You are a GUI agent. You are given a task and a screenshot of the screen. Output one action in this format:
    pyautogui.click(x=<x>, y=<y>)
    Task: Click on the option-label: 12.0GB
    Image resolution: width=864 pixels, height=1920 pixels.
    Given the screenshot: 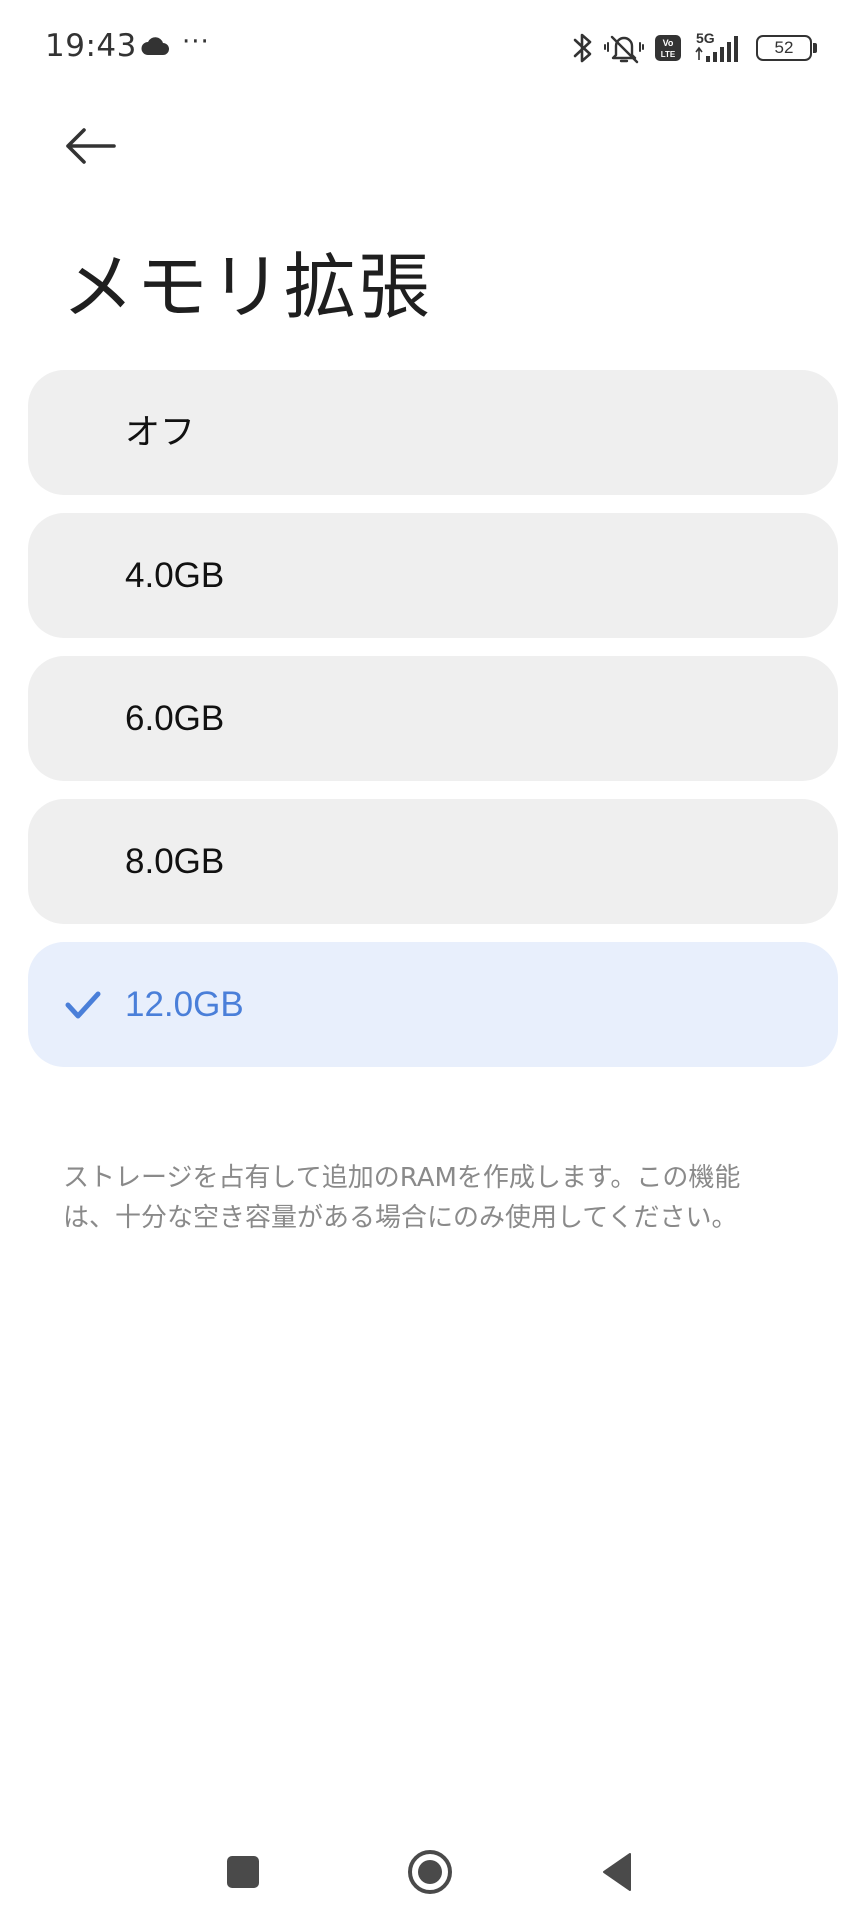 What is the action you would take?
    pyautogui.click(x=184, y=1004)
    